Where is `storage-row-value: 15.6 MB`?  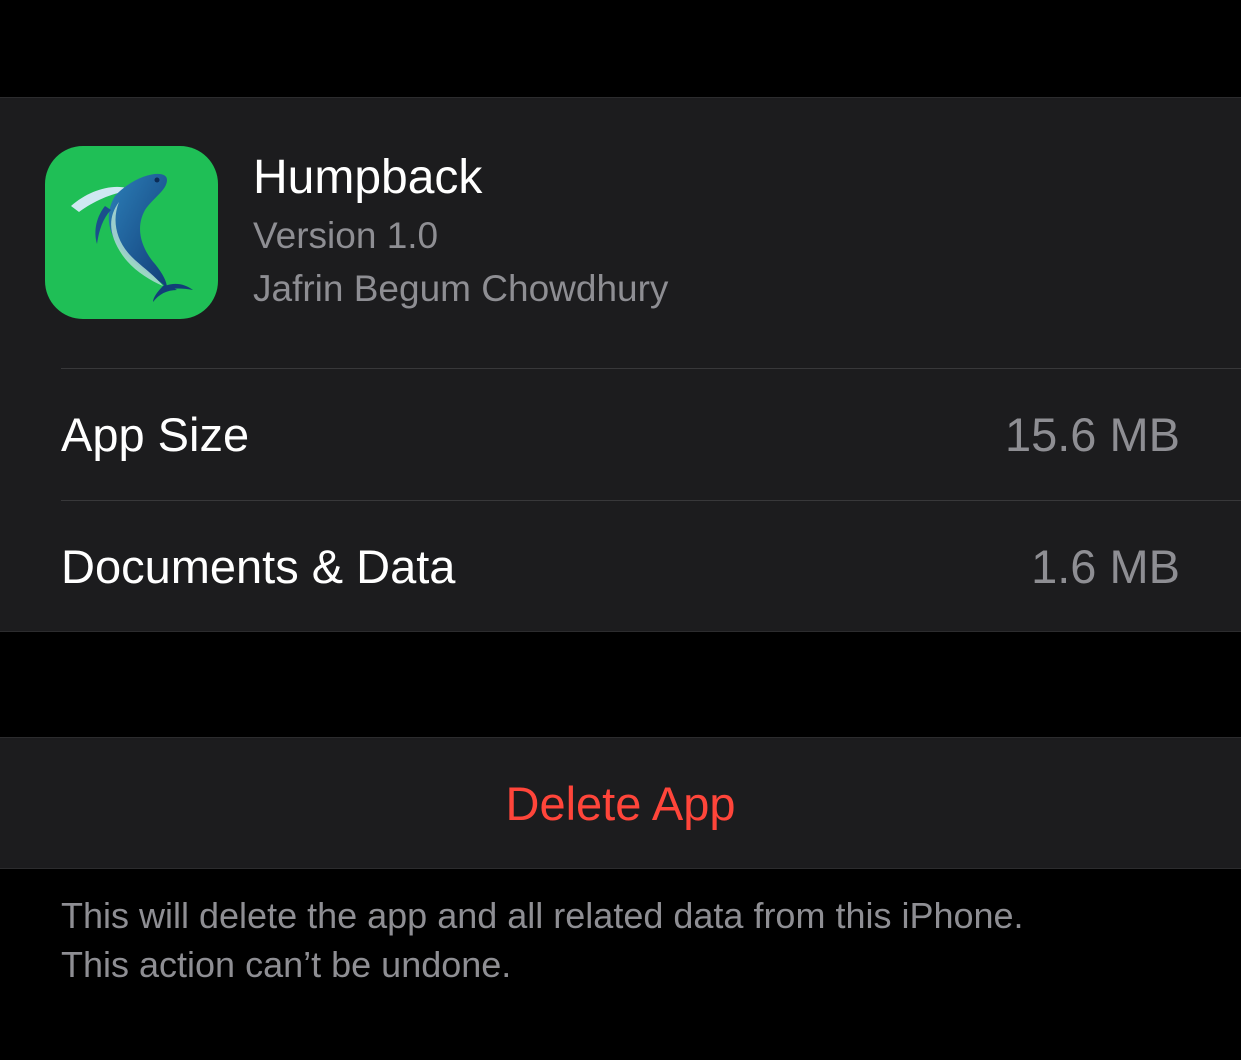 storage-row-value: 15.6 MB is located at coordinates (1092, 434).